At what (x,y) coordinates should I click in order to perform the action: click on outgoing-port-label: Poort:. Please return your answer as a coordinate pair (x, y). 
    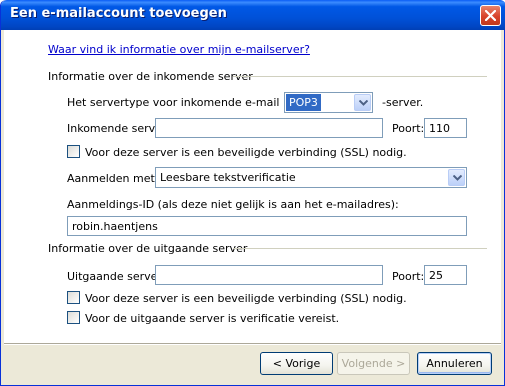
    Looking at the image, I should click on (408, 276).